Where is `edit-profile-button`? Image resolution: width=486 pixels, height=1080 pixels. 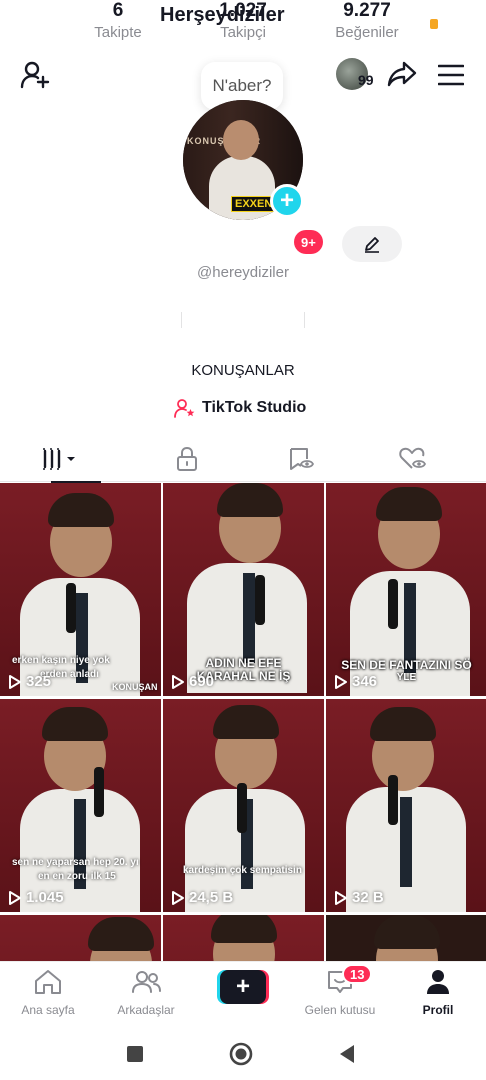 edit-profile-button is located at coordinates (372, 244).